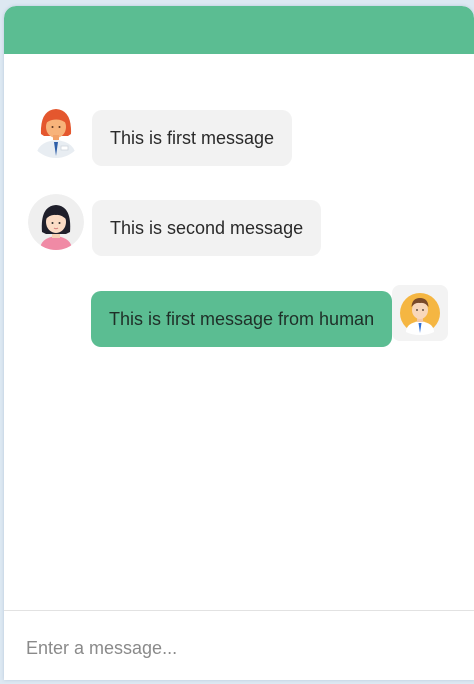 The image size is (474, 684). What do you see at coordinates (207, 228) in the screenshot?
I see `message-bubble: This is second message` at bounding box center [207, 228].